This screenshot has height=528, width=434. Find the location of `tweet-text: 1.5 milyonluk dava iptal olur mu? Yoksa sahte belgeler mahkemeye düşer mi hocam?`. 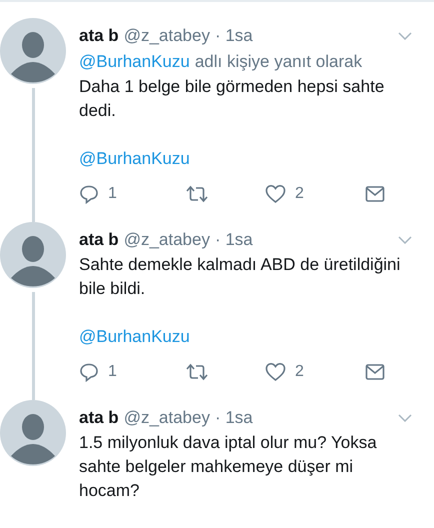

tweet-text: 1.5 milyonluk dava iptal olur mu? Yoksa sahte belgeler mahkemeye düşer mi hocam? is located at coordinates (228, 467).